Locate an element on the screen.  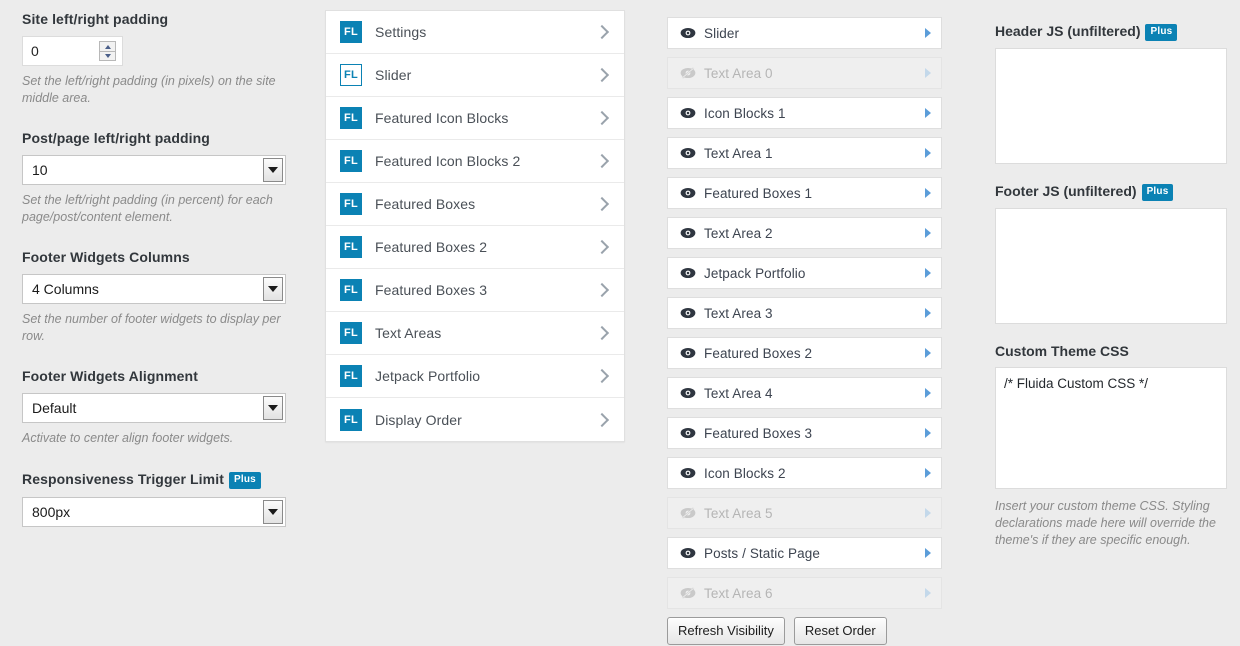
custom-css-textarea: /* Fluida Custom CSS */ is located at coordinates (1111, 428).